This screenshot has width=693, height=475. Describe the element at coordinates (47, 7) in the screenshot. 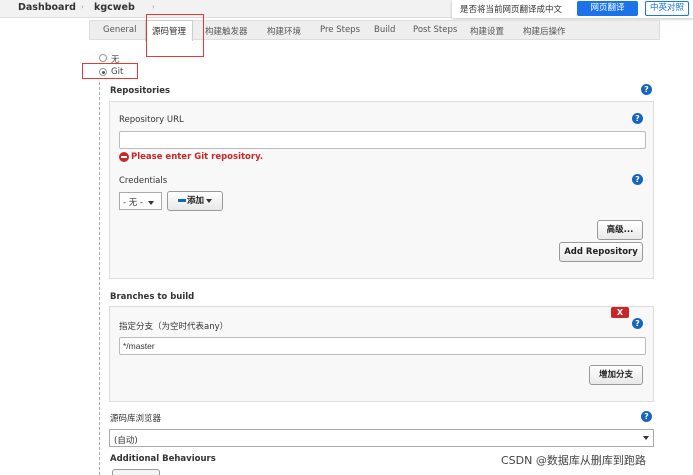

I see `breadcrumb-dashboard: Dashboard` at that location.